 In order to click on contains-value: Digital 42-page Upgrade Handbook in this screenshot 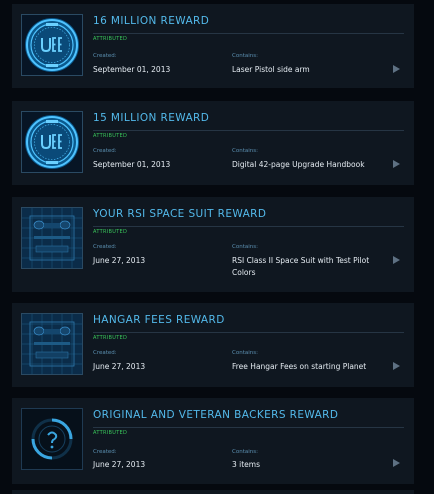, I will do `click(298, 164)`.